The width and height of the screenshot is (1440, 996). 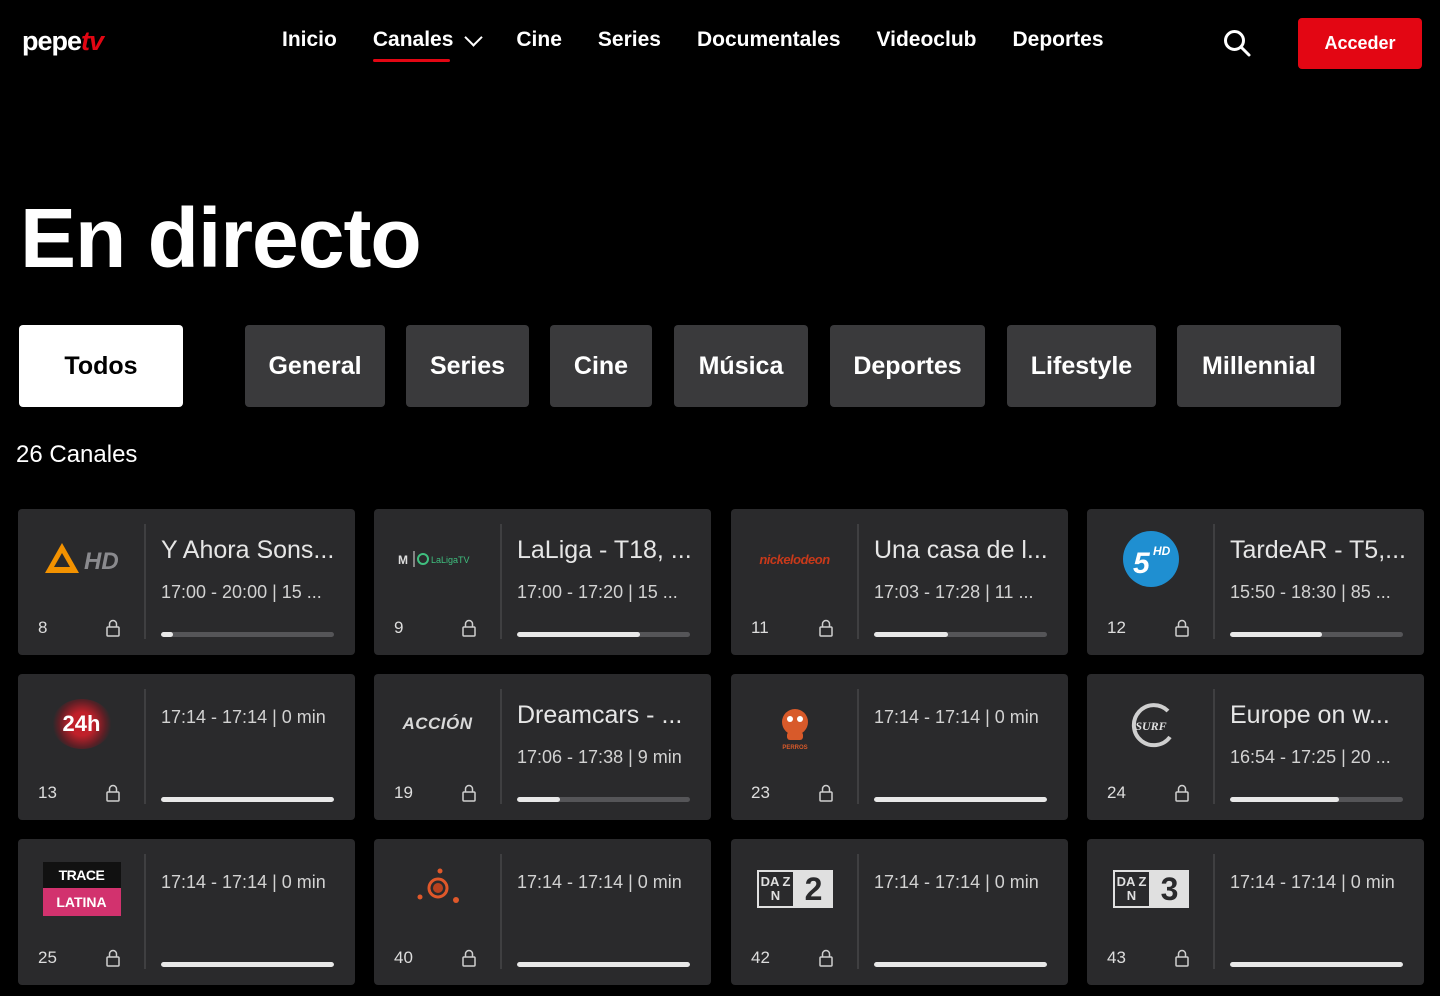 I want to click on dazn-2-logo: DA ZN 2, so click(x=794, y=889).